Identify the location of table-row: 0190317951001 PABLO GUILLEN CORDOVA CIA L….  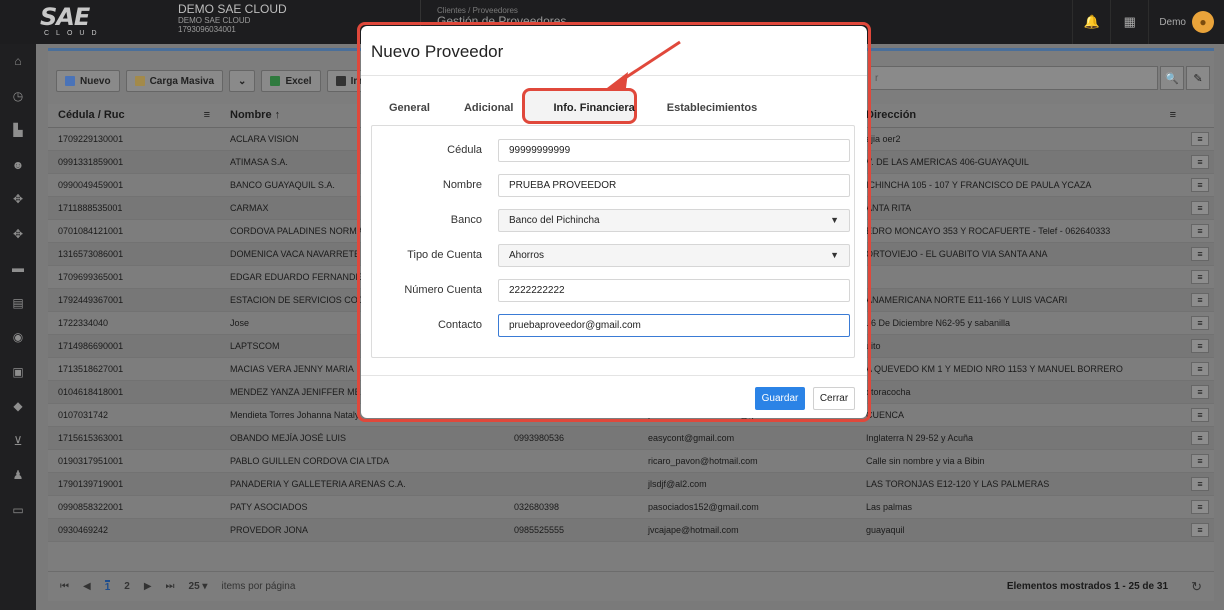
(631, 461).